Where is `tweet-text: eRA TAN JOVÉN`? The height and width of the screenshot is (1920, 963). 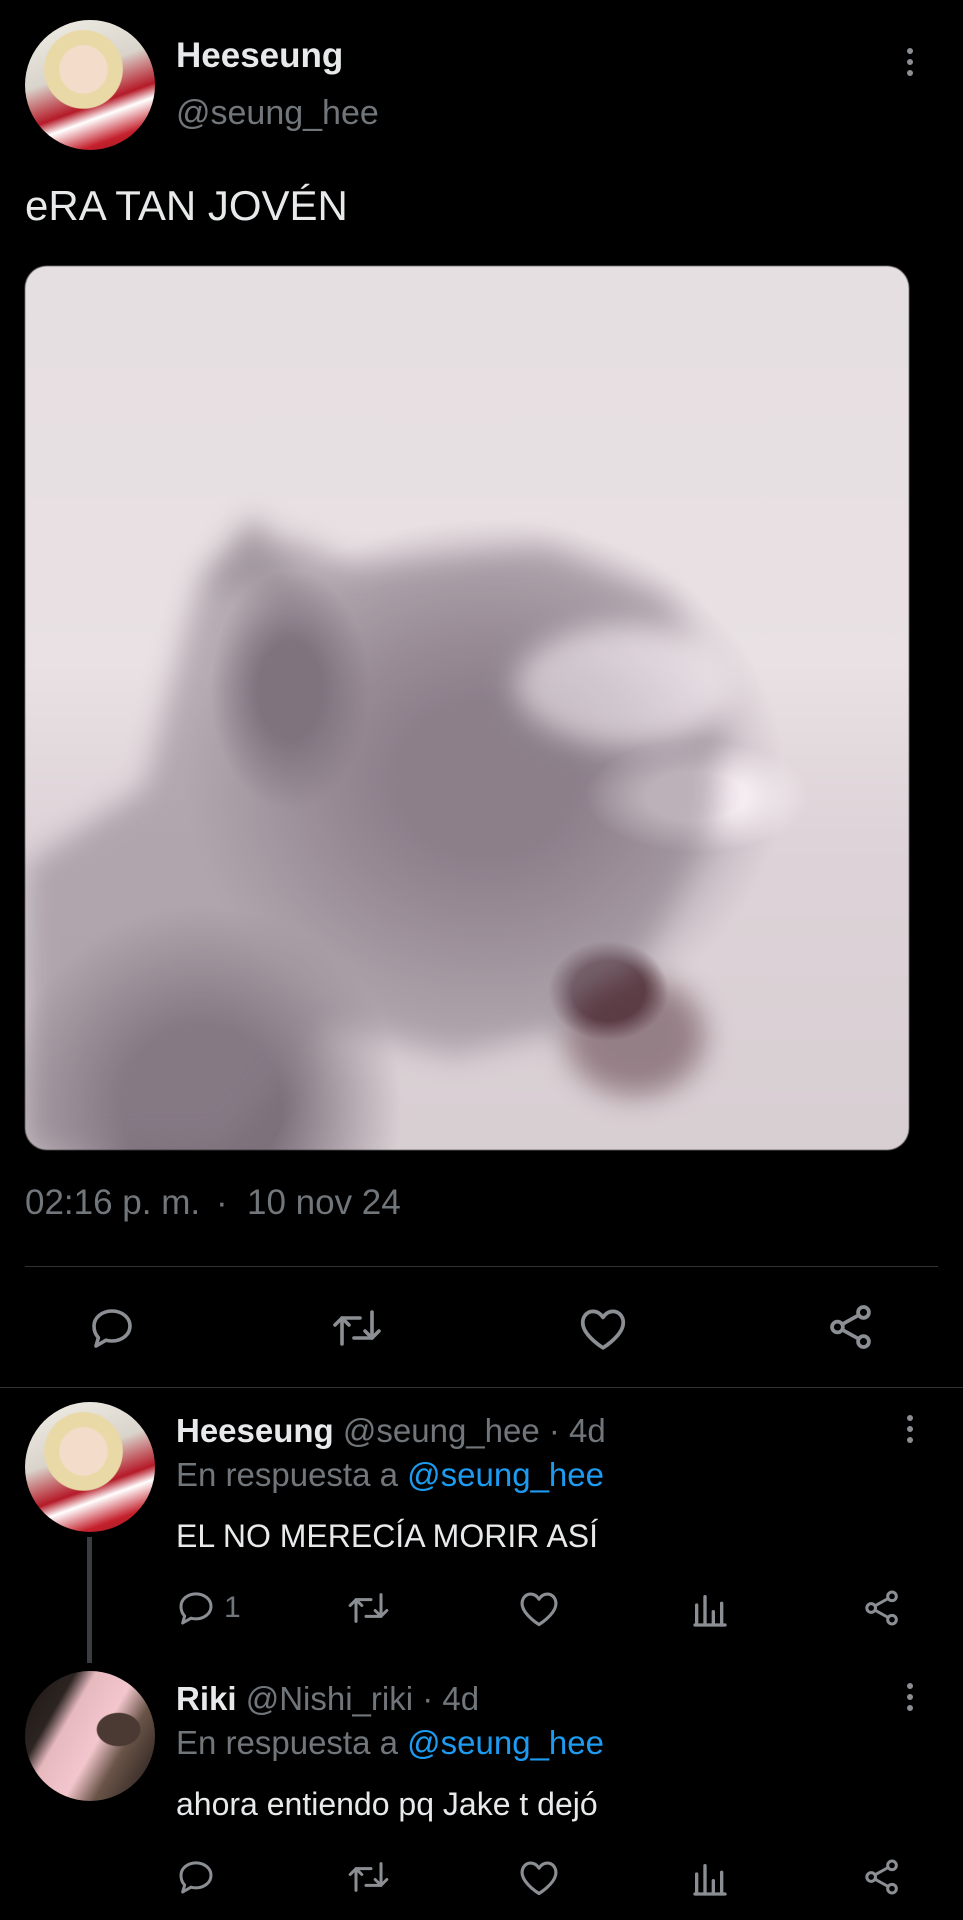 tweet-text: eRA TAN JOVÉN is located at coordinates (186, 205).